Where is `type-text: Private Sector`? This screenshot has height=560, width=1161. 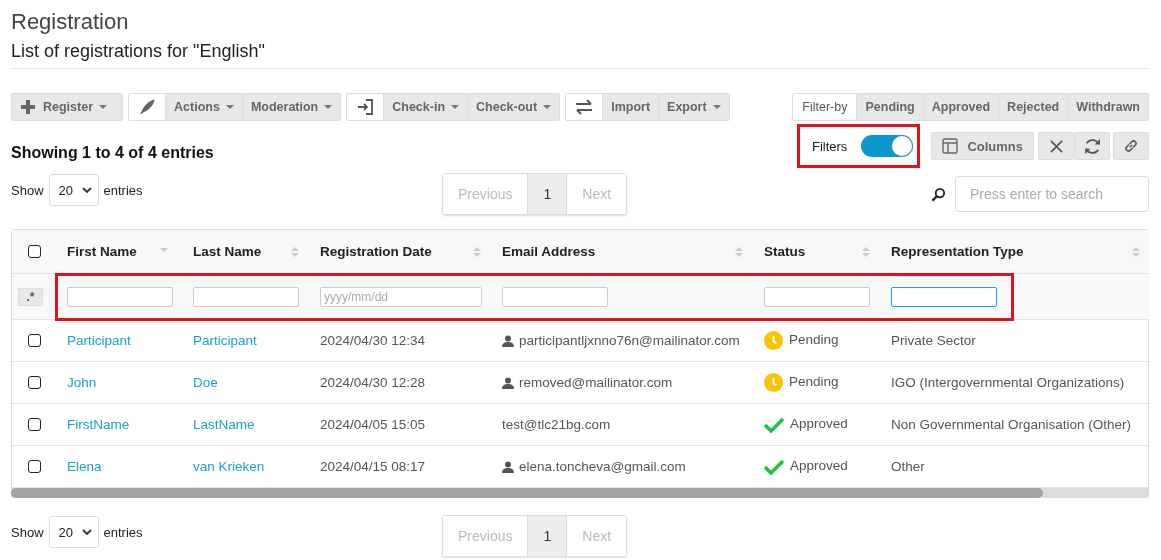 type-text: Private Sector is located at coordinates (933, 340).